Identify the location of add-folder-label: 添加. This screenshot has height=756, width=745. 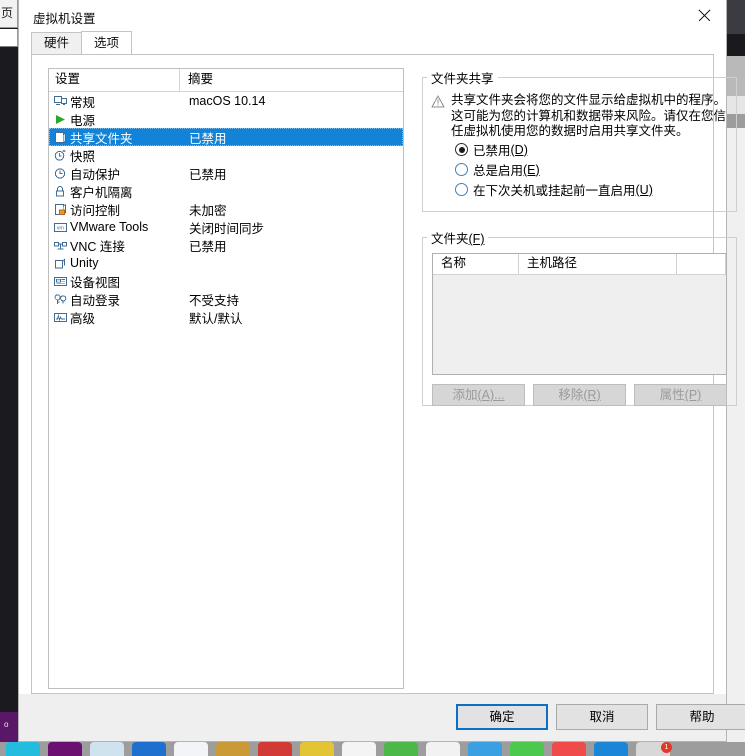
(465, 395).